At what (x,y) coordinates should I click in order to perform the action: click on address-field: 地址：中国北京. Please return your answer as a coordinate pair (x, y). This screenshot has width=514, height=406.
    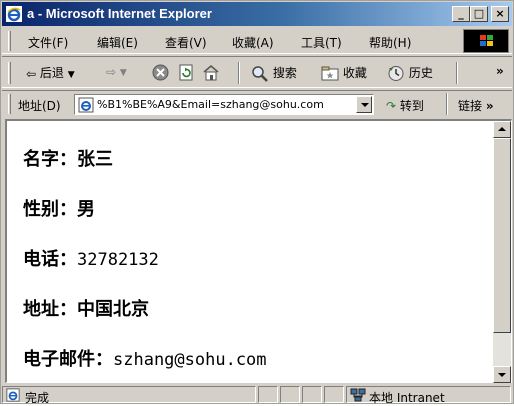
    Looking at the image, I should click on (86, 308).